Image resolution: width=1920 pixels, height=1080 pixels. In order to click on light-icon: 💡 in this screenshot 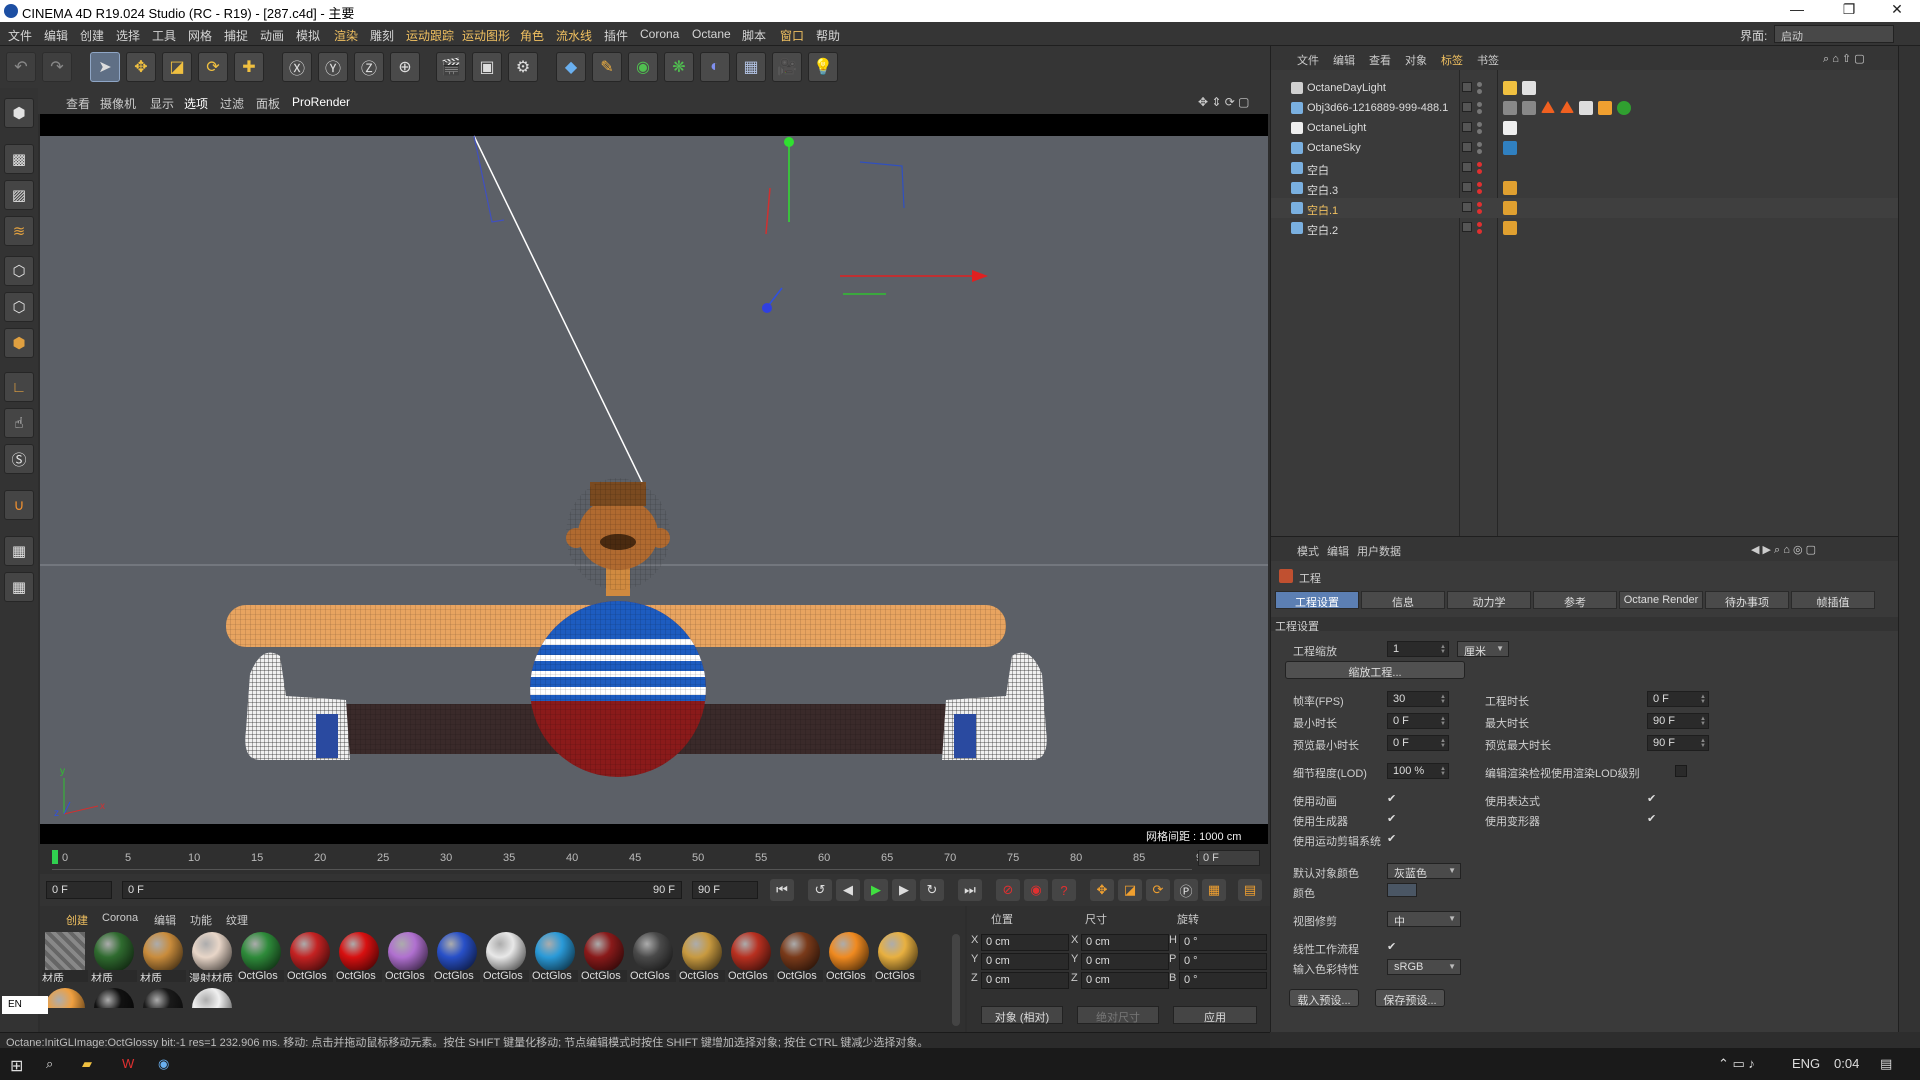, I will do `click(823, 67)`.